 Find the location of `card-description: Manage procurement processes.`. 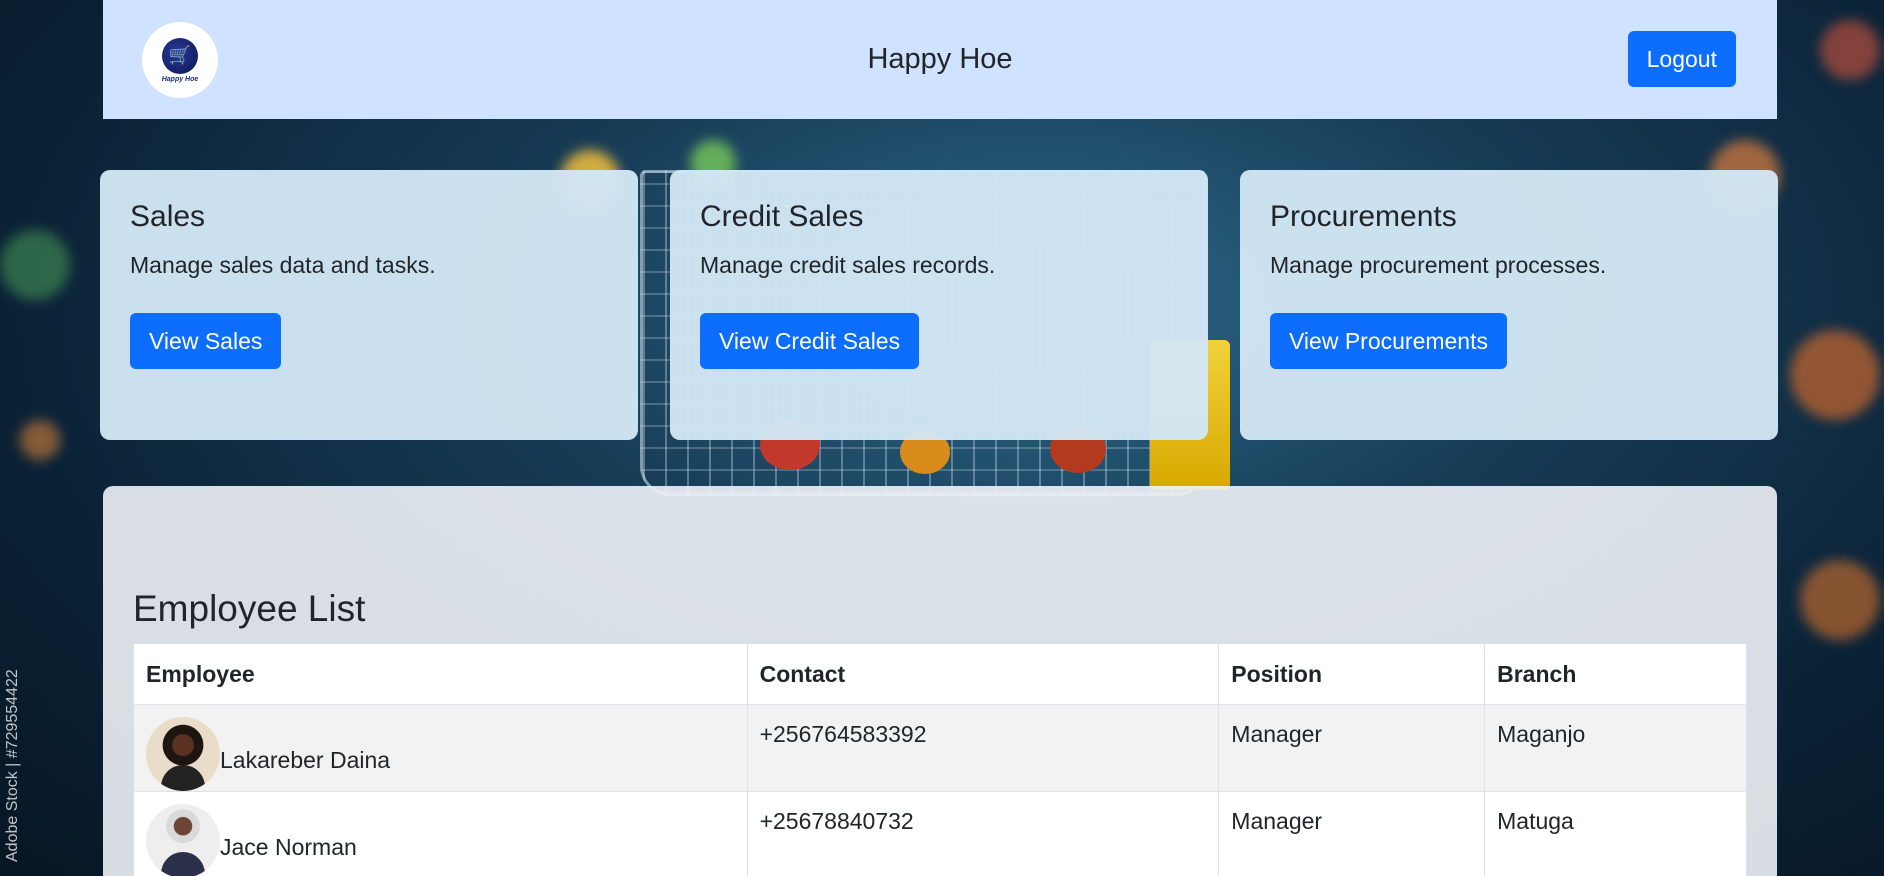

card-description: Manage procurement processes. is located at coordinates (1438, 265).